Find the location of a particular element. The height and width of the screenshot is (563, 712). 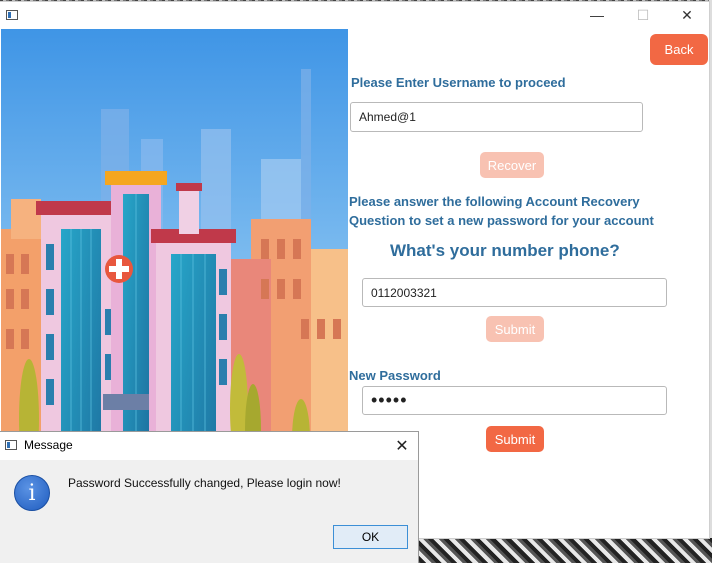

security-answer-input: 0112003321 is located at coordinates (514, 292).